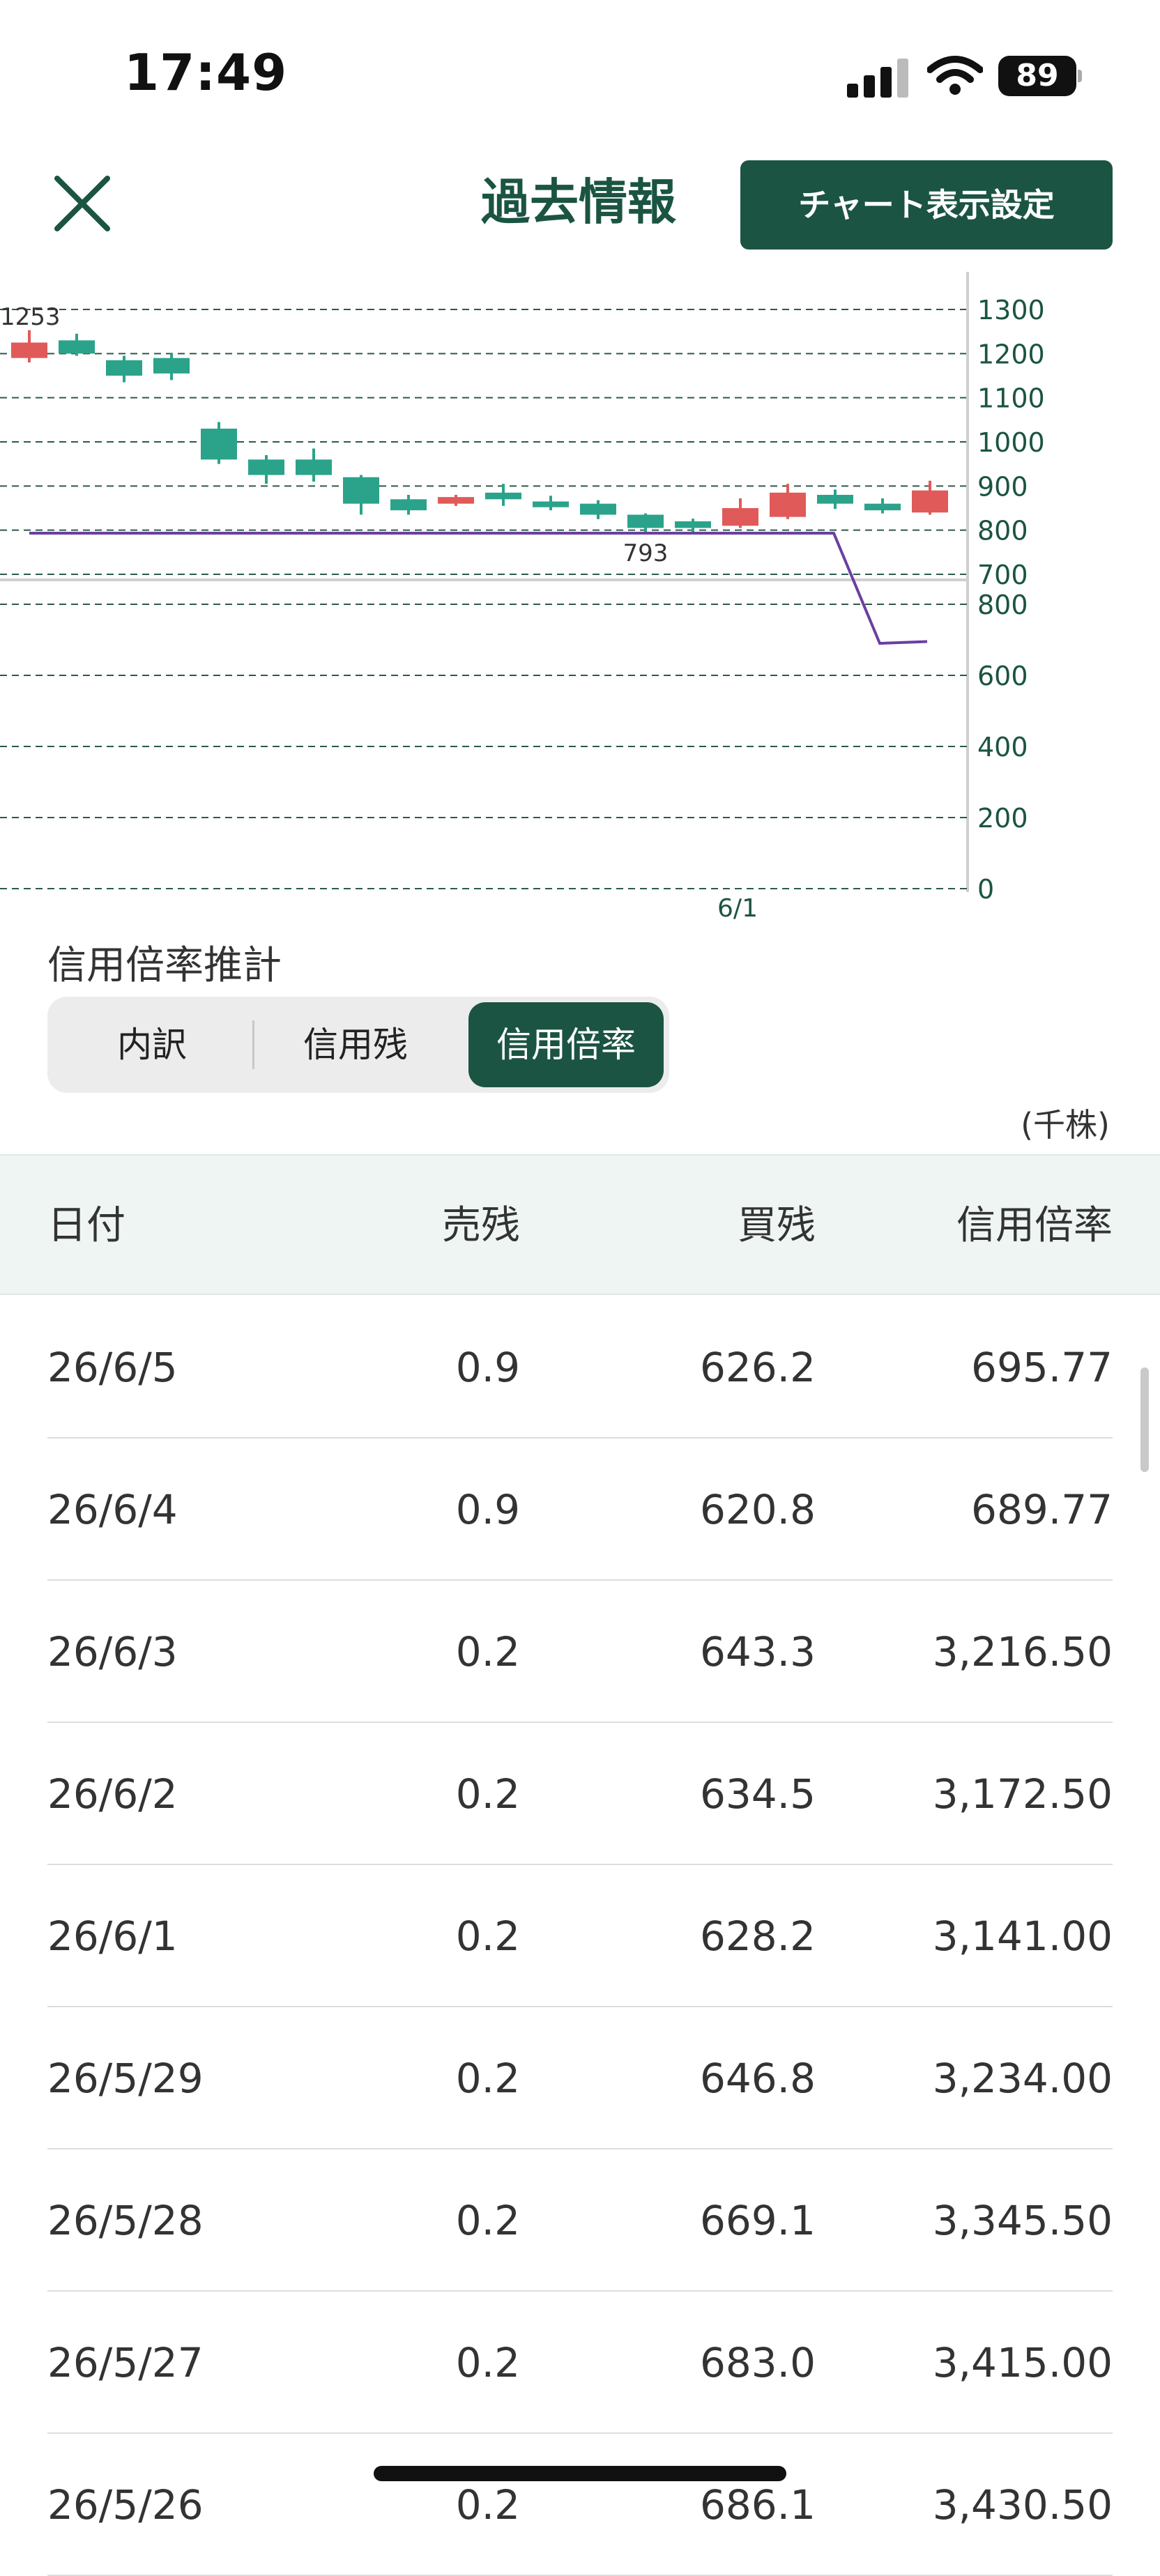 This screenshot has width=1160, height=2576. I want to click on cell-buy-balance: 620.8, so click(757, 1510).